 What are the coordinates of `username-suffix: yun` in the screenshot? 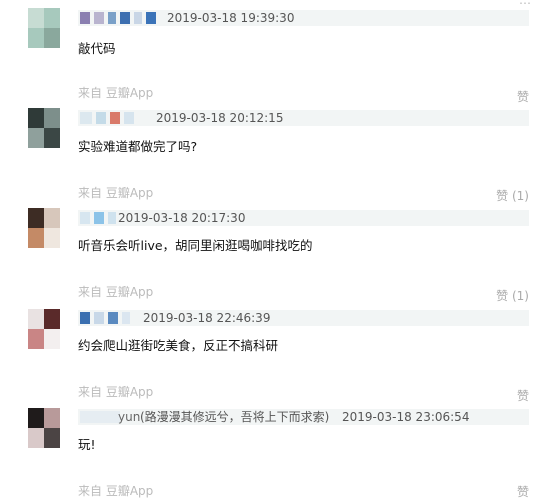 It's located at (129, 417).